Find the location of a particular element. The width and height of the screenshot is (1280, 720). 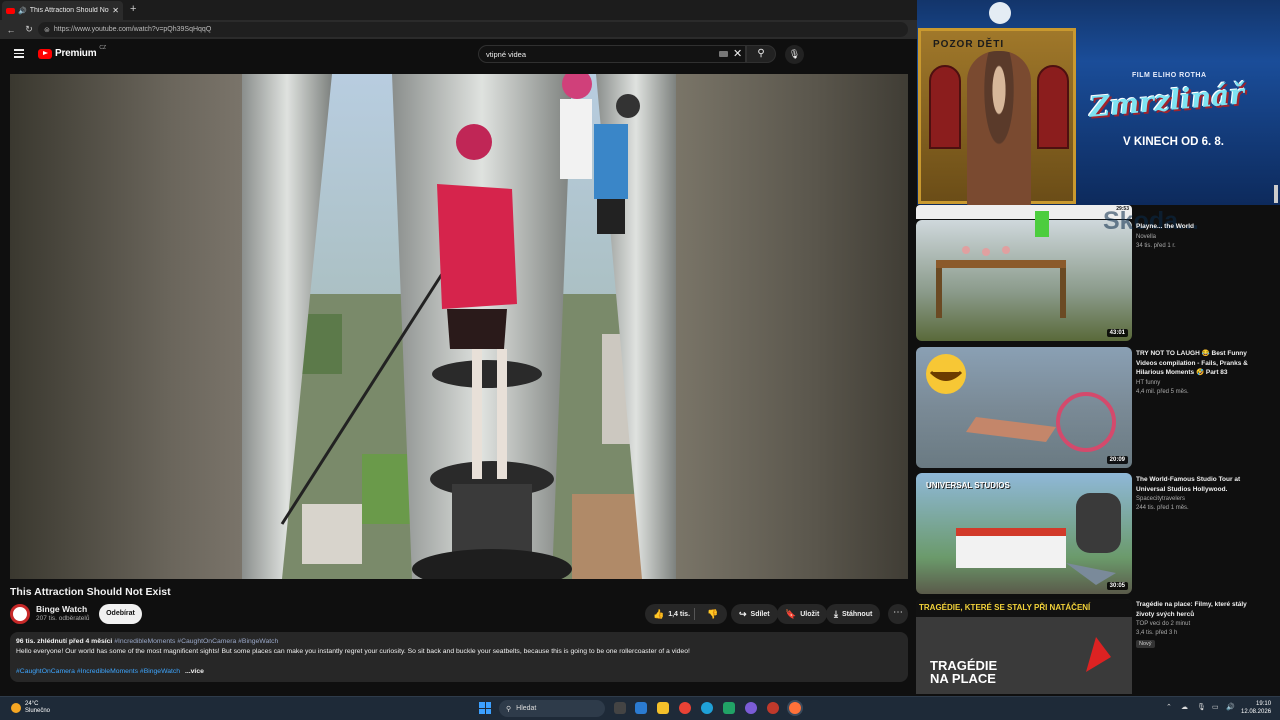

chrome-icon is located at coordinates (685, 708).